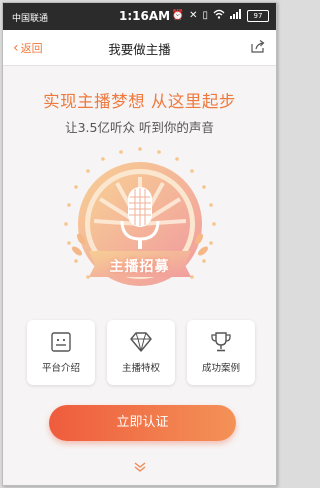  I want to click on status-bar: 中国联通 1:16AM ⏰ ✕ ▯ 97, so click(139, 16).